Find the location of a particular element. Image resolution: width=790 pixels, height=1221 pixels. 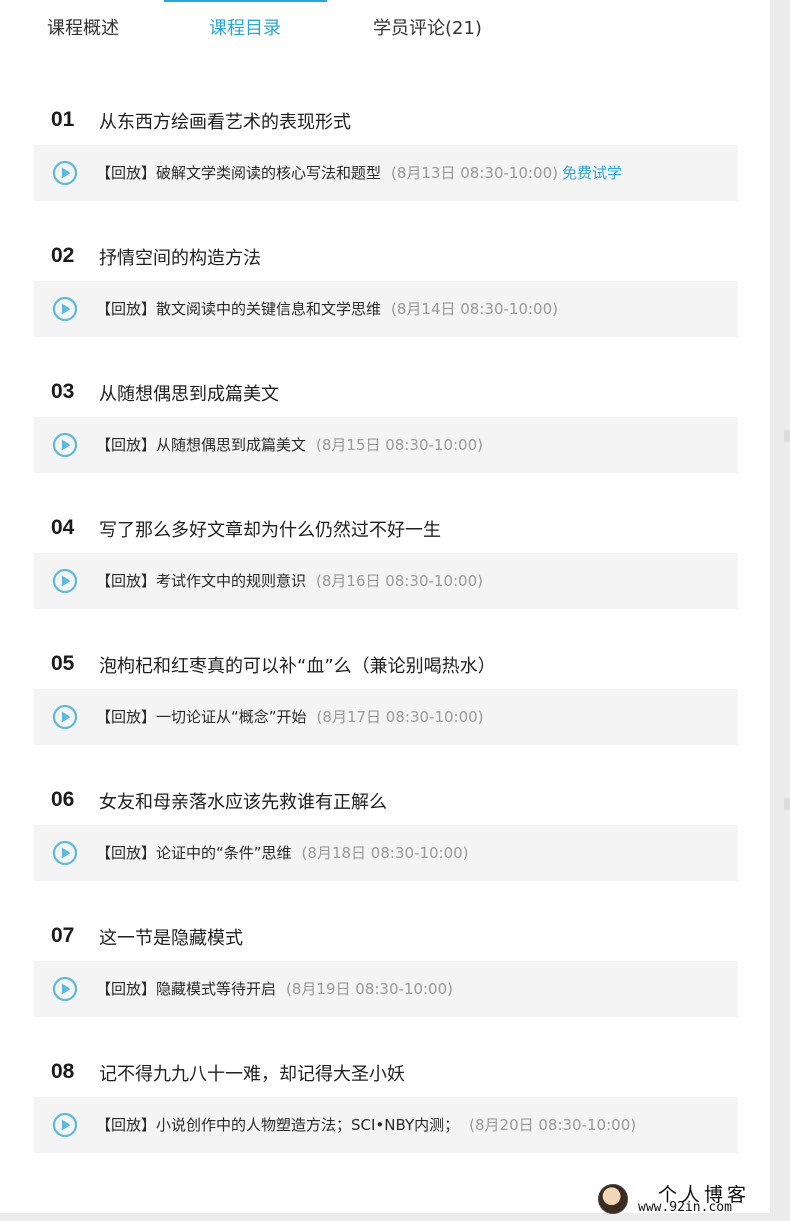

session-time: (8月18日 08:30-10:00) is located at coordinates (385, 853).